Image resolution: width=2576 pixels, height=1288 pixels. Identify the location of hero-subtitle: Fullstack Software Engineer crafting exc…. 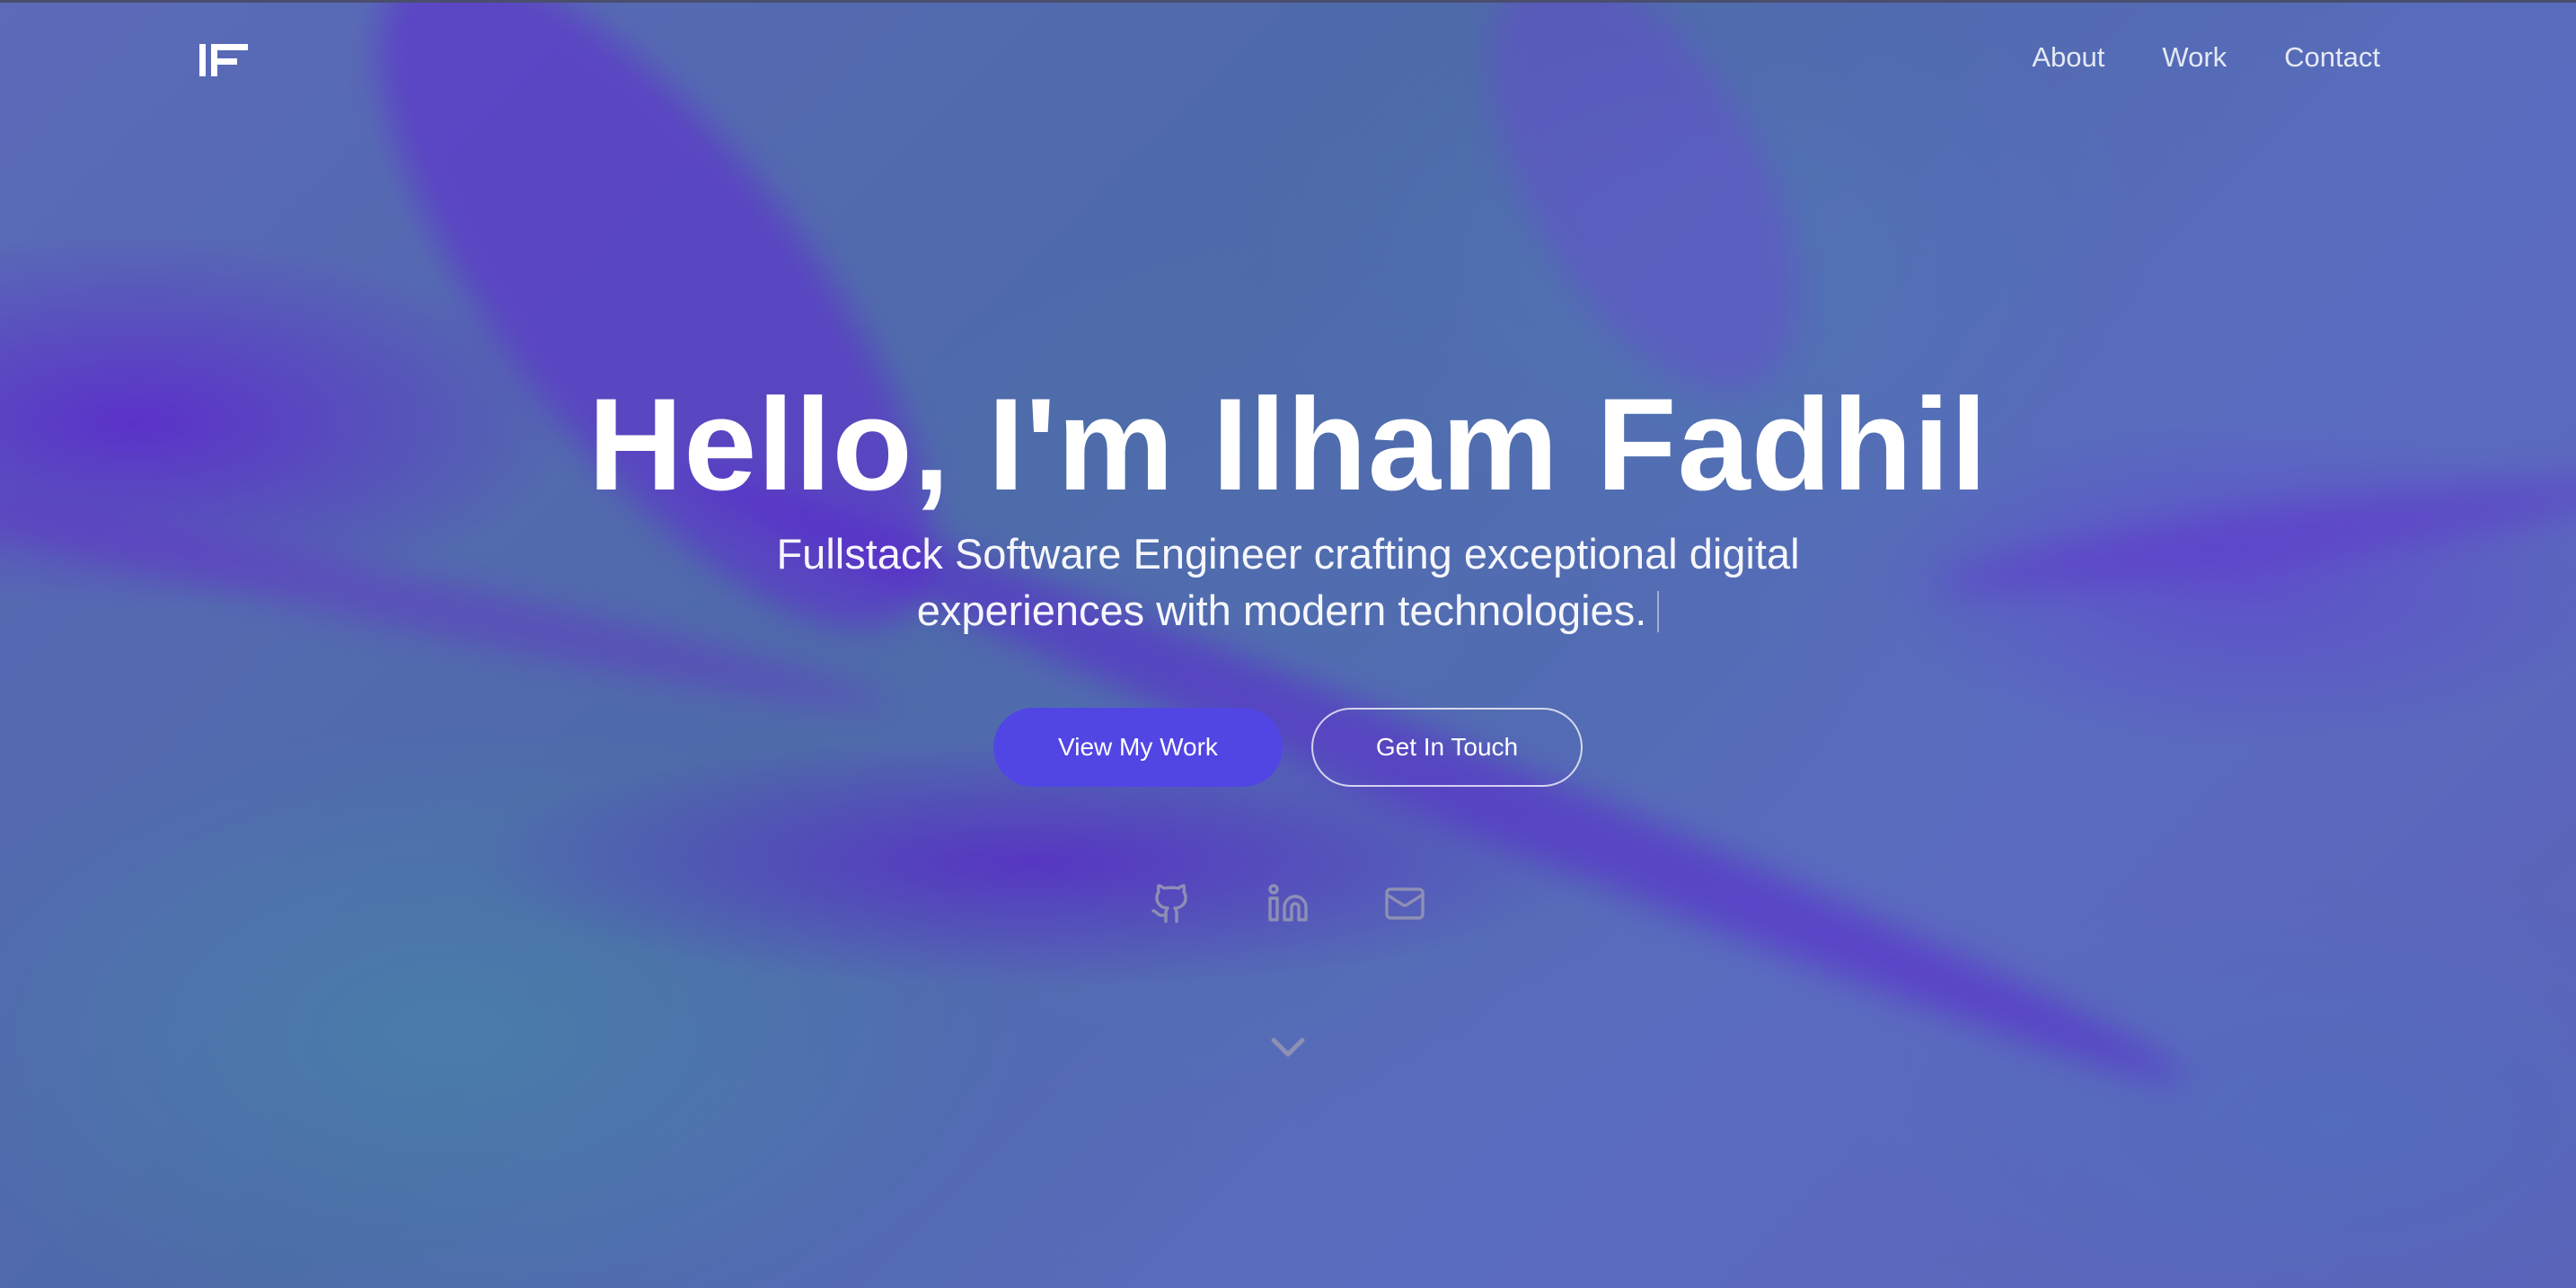
(1288, 582).